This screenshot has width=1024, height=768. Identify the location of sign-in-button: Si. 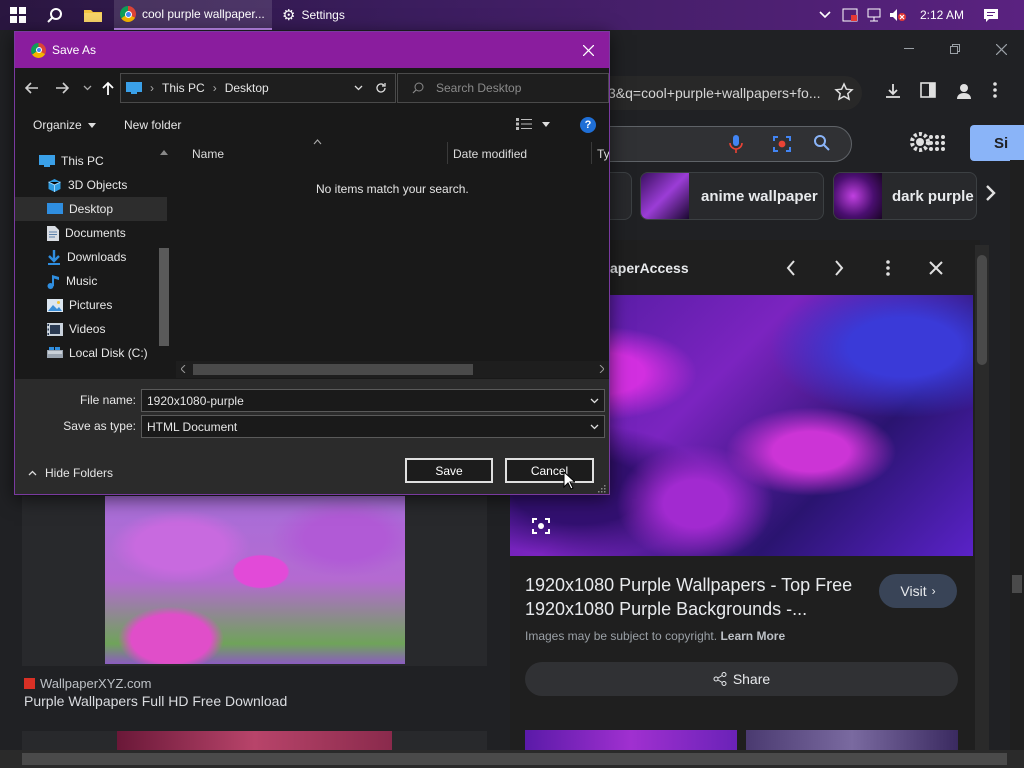
(997, 143).